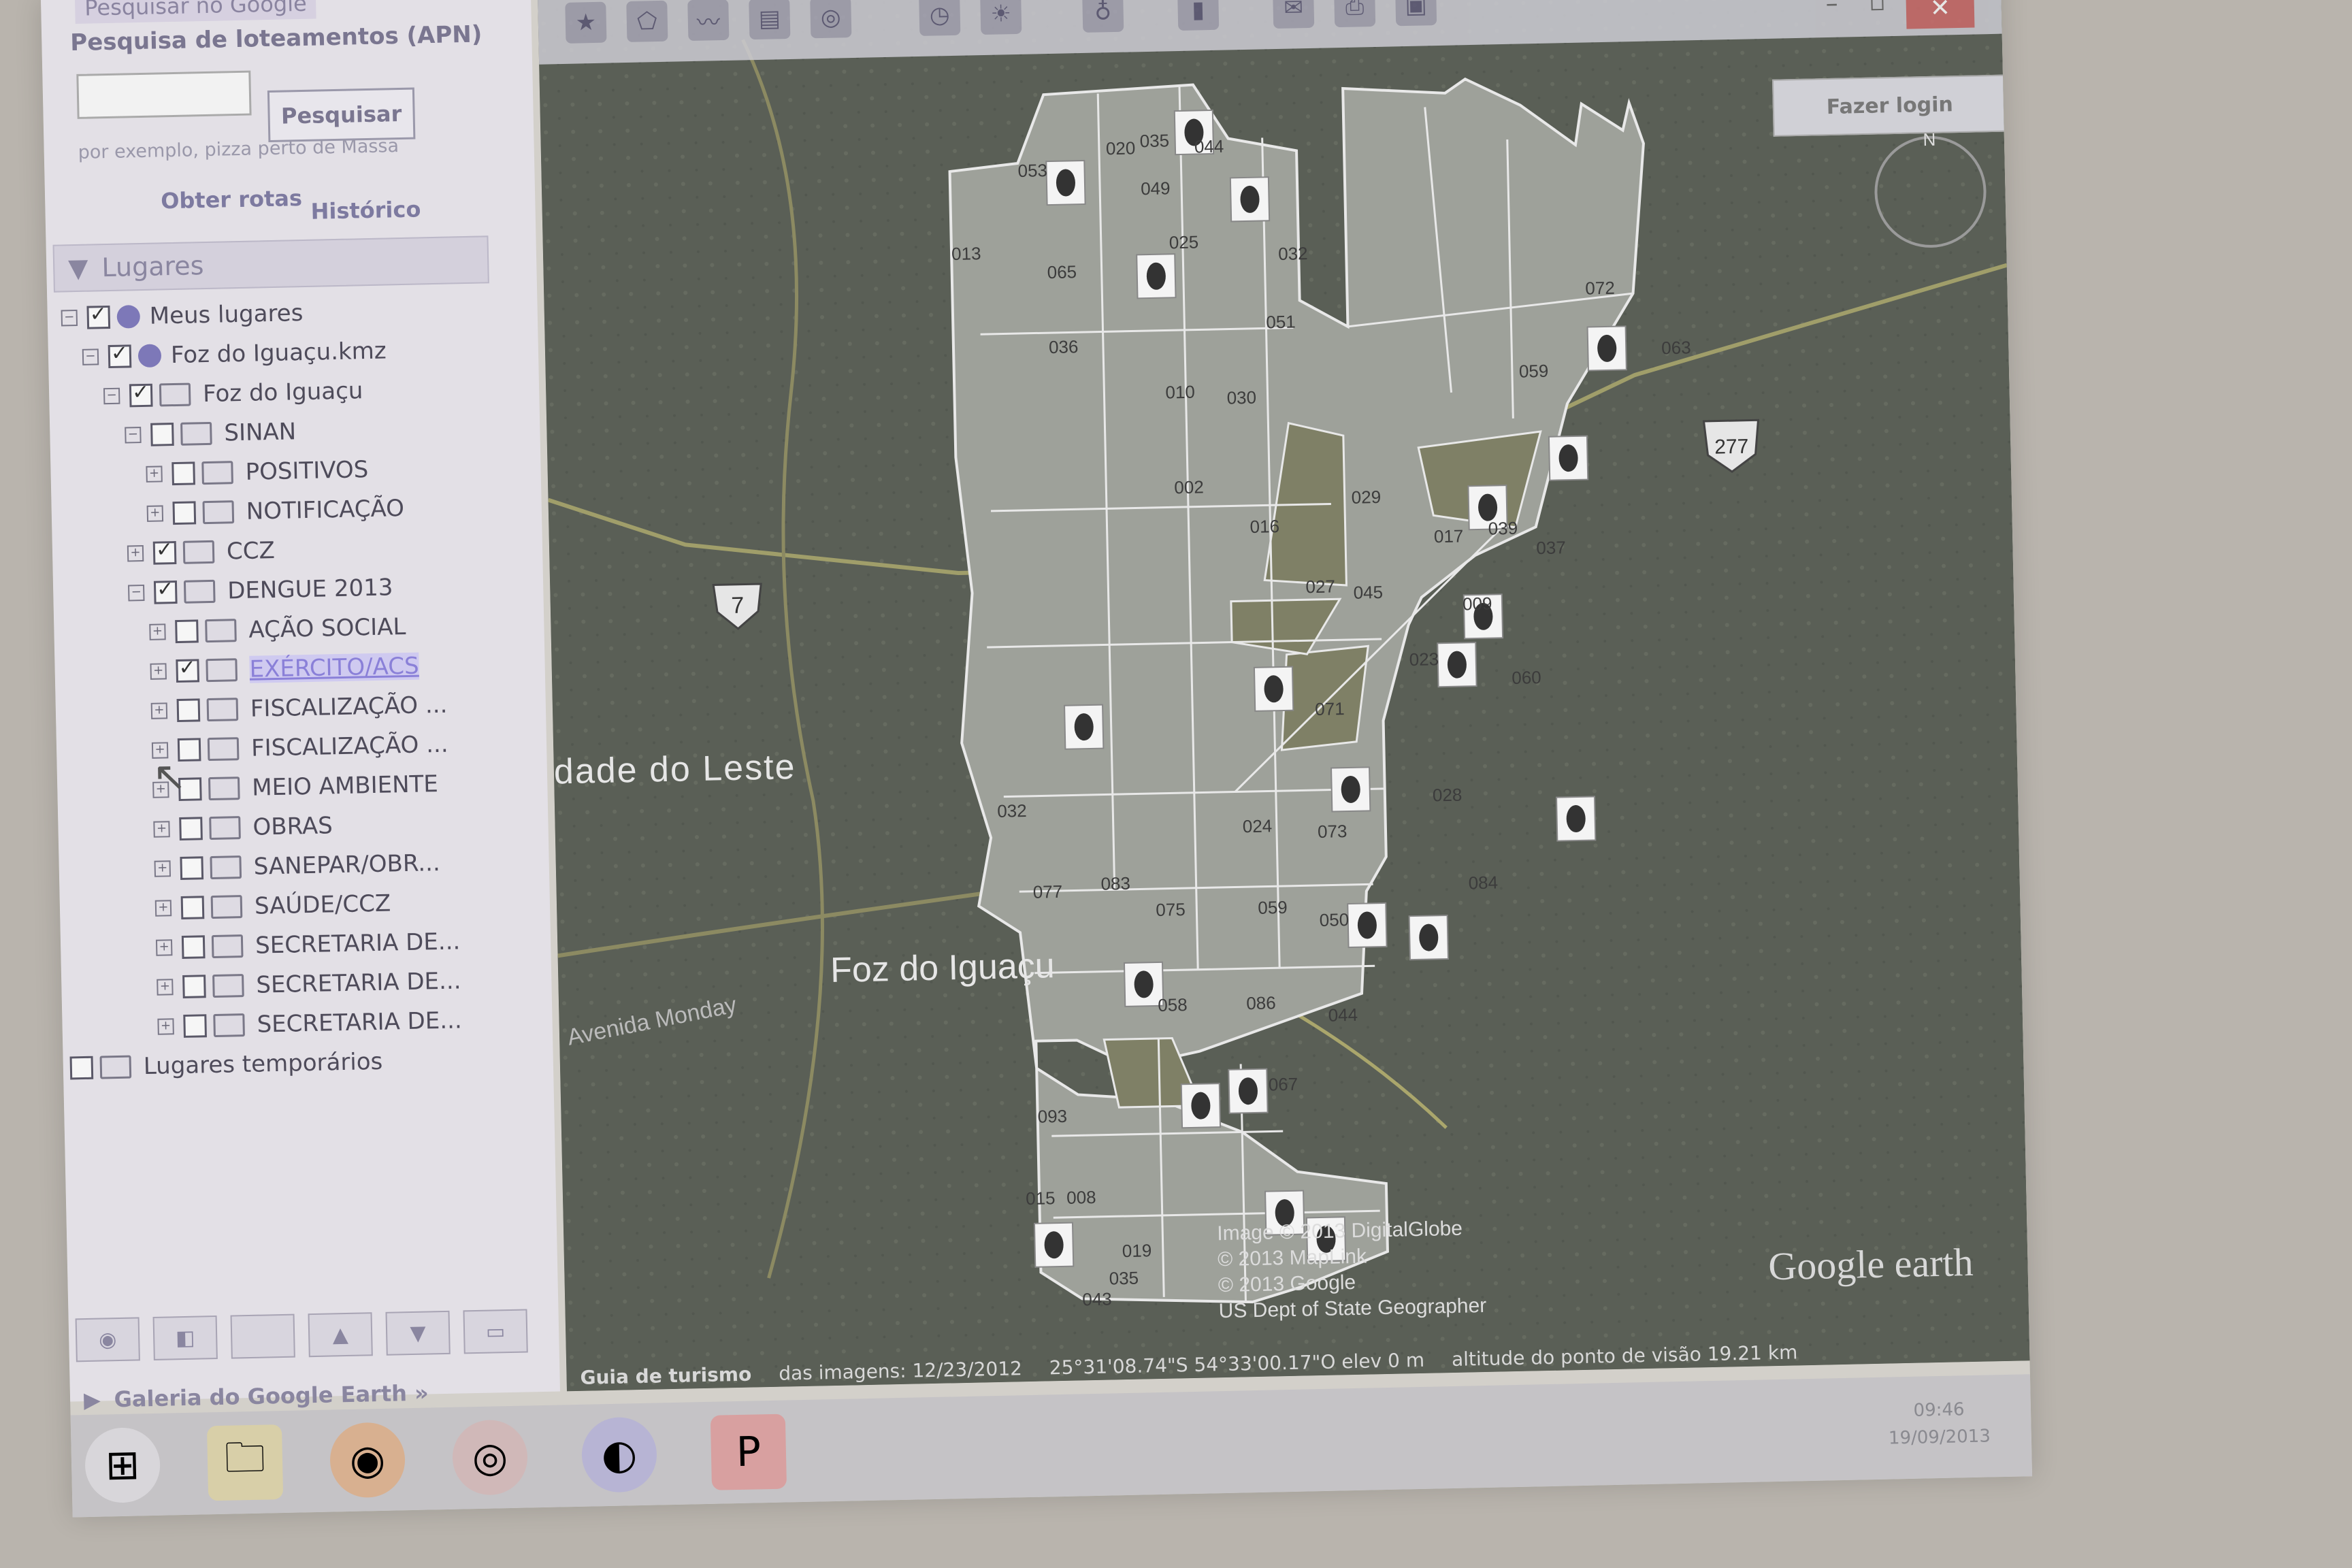  What do you see at coordinates (365, 210) in the screenshot?
I see `history-link: Histórico` at bounding box center [365, 210].